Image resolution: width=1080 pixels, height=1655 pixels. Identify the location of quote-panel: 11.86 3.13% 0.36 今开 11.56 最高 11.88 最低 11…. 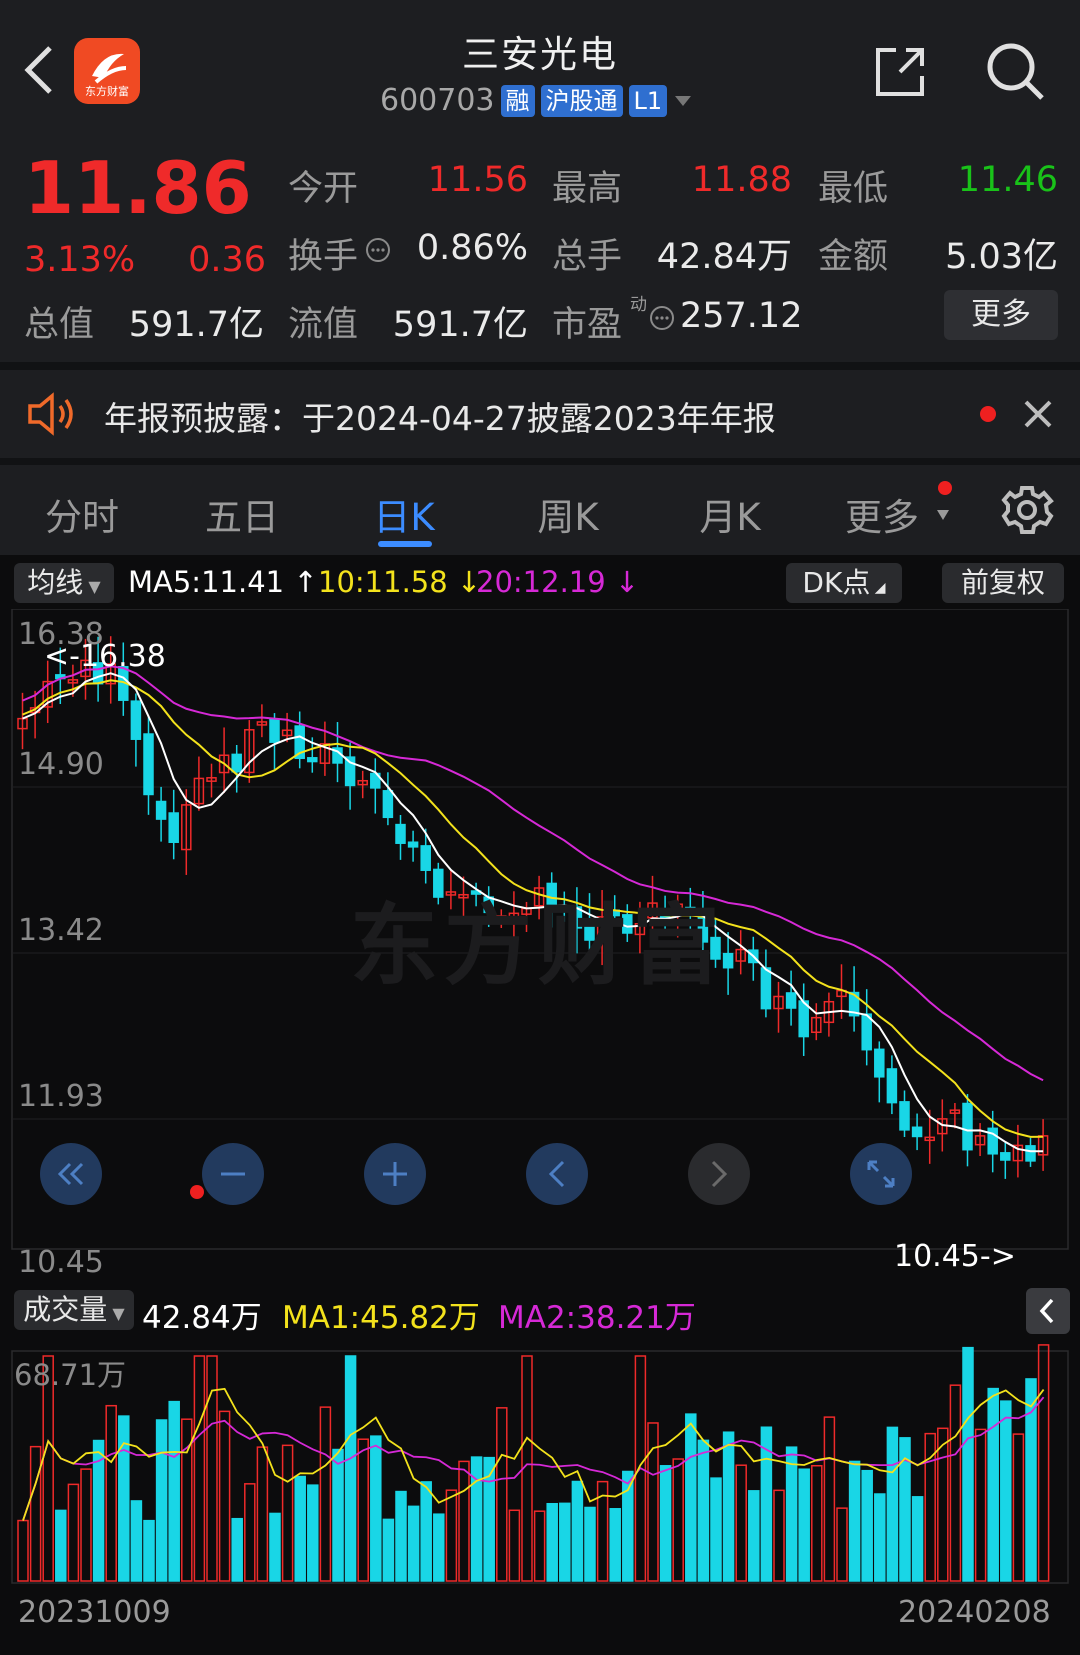
(540, 247).